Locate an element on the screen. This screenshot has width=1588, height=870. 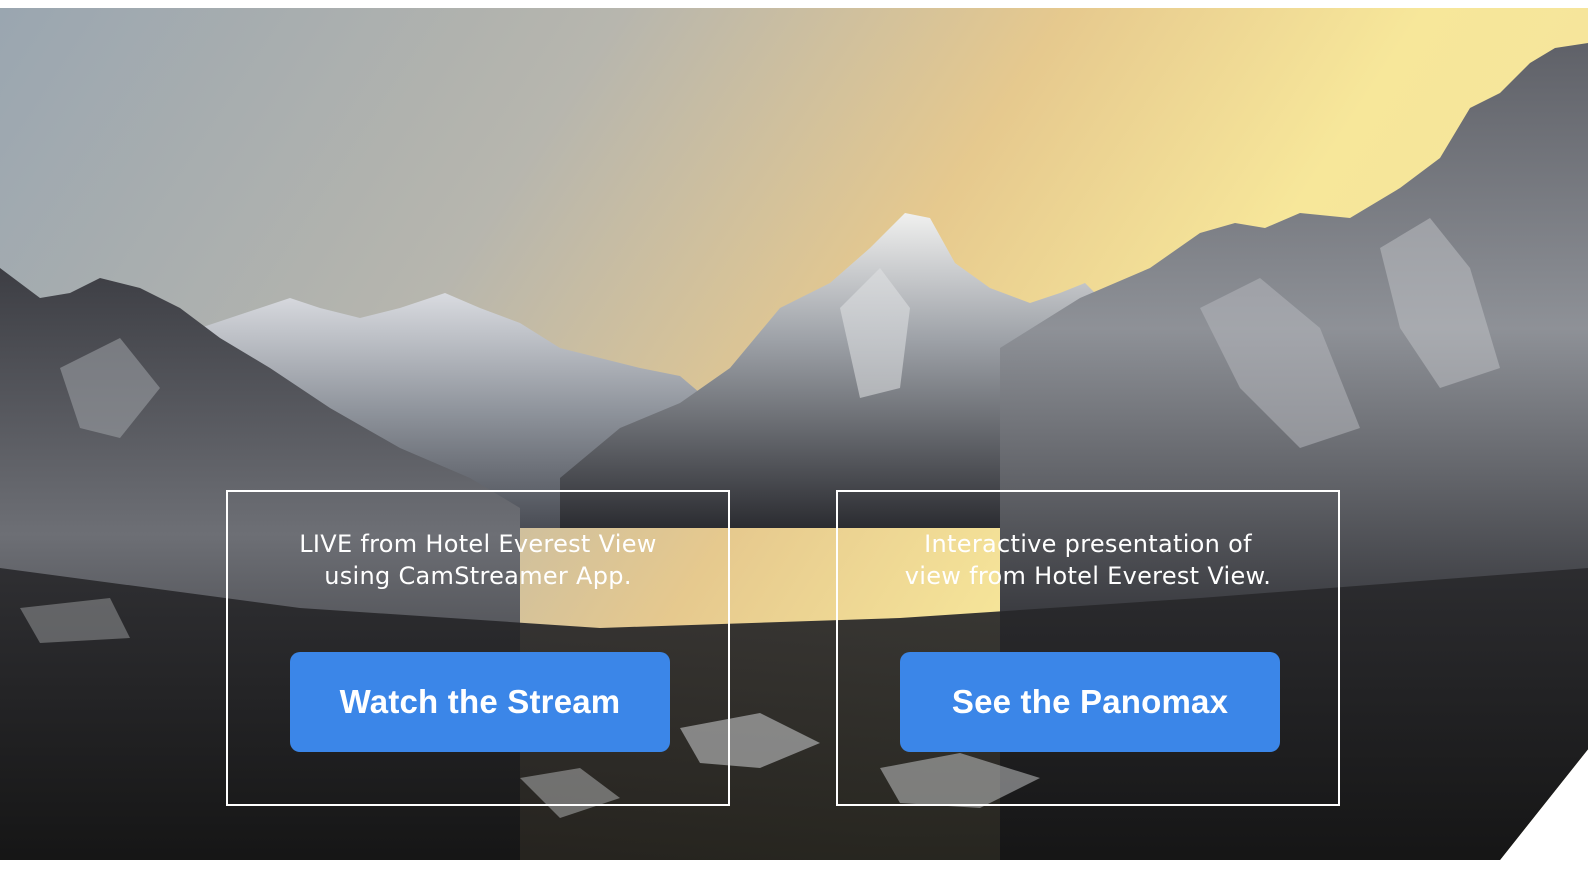
see-panomax-button: See the Panomax is located at coordinates (1090, 702).